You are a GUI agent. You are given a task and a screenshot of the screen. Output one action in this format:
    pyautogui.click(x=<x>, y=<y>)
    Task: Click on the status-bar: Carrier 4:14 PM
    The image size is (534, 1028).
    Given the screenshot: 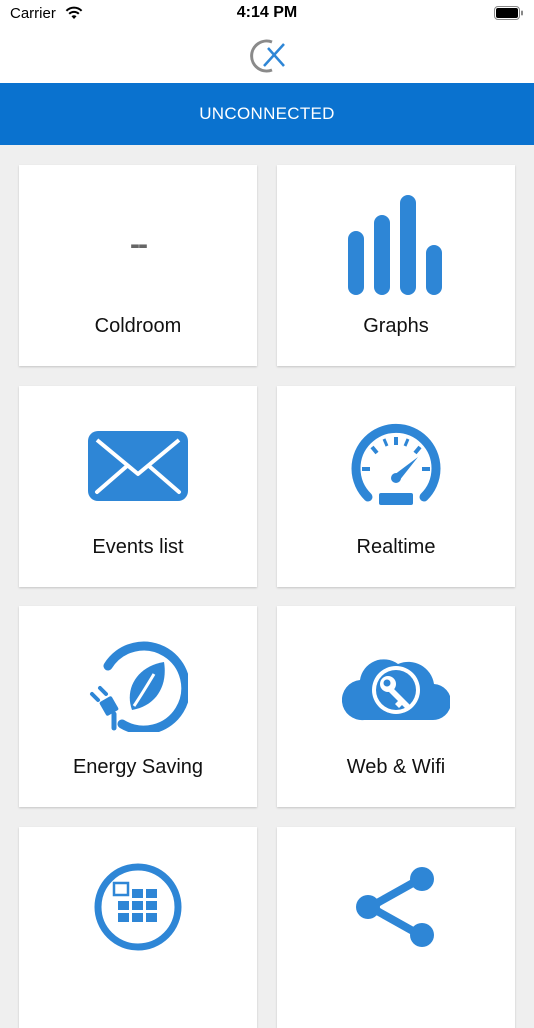 What is the action you would take?
    pyautogui.click(x=267, y=14)
    